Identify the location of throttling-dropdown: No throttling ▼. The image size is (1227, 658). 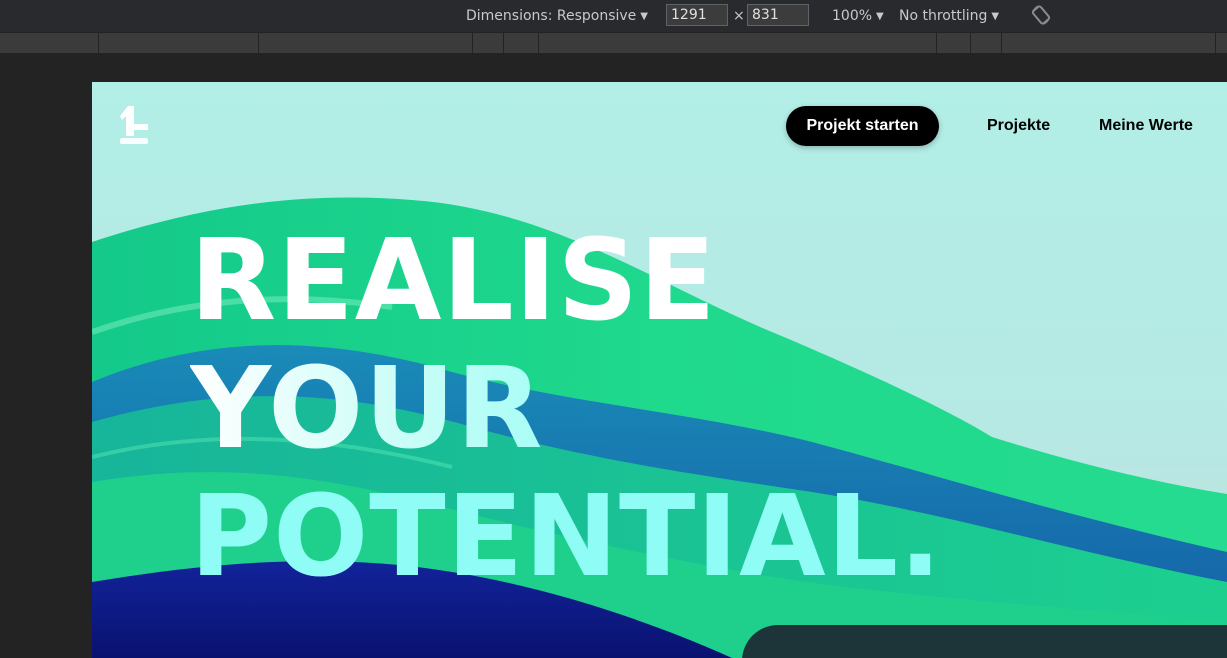
(949, 16).